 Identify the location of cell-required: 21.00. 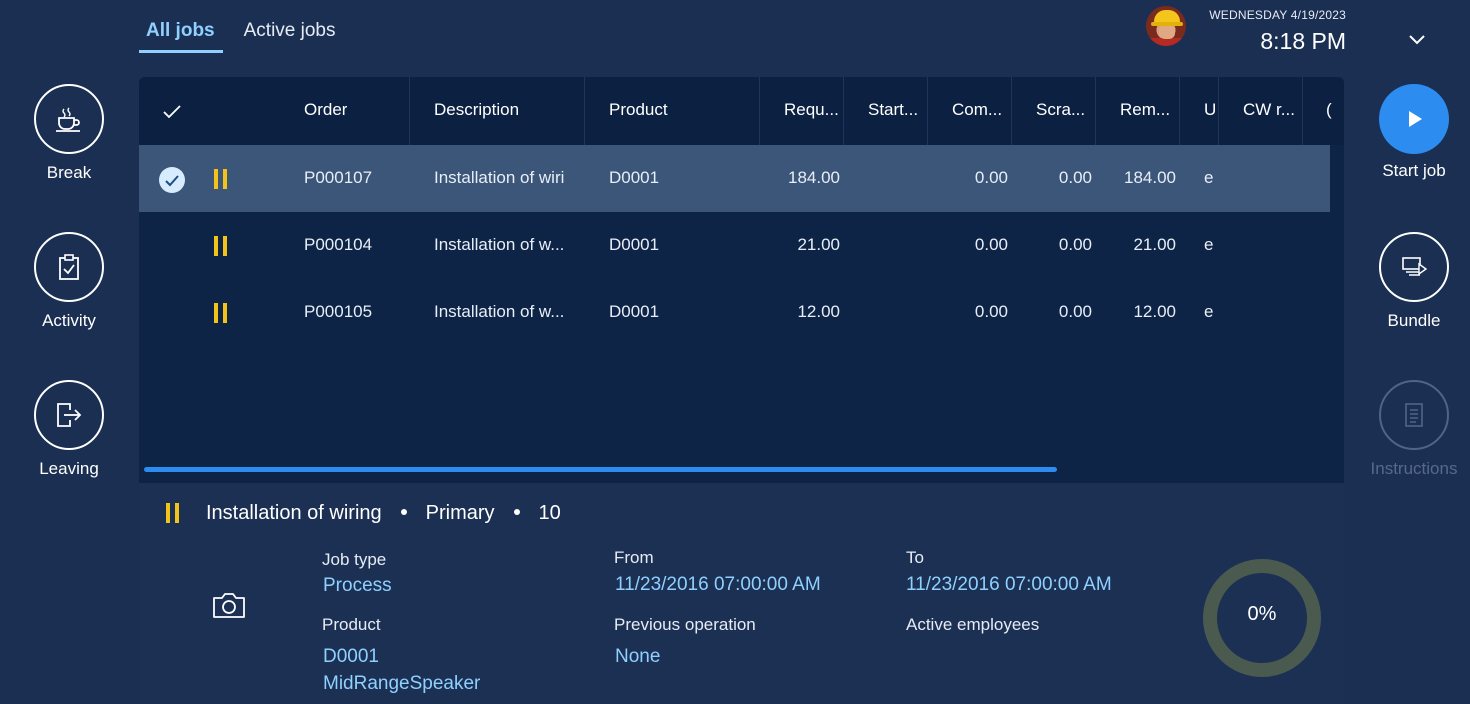
(818, 244).